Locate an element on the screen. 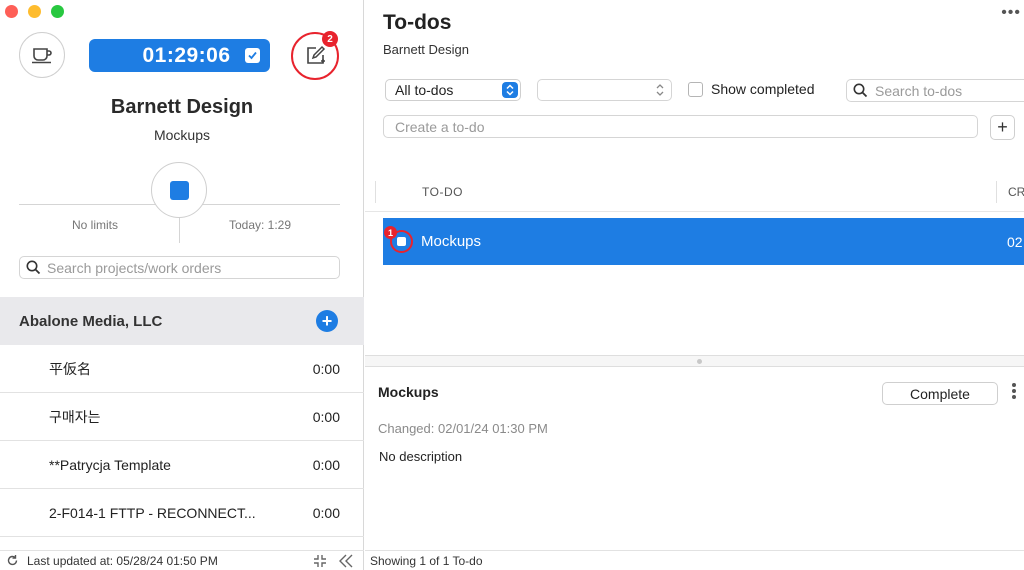  project-search-field is located at coordinates (179, 267).